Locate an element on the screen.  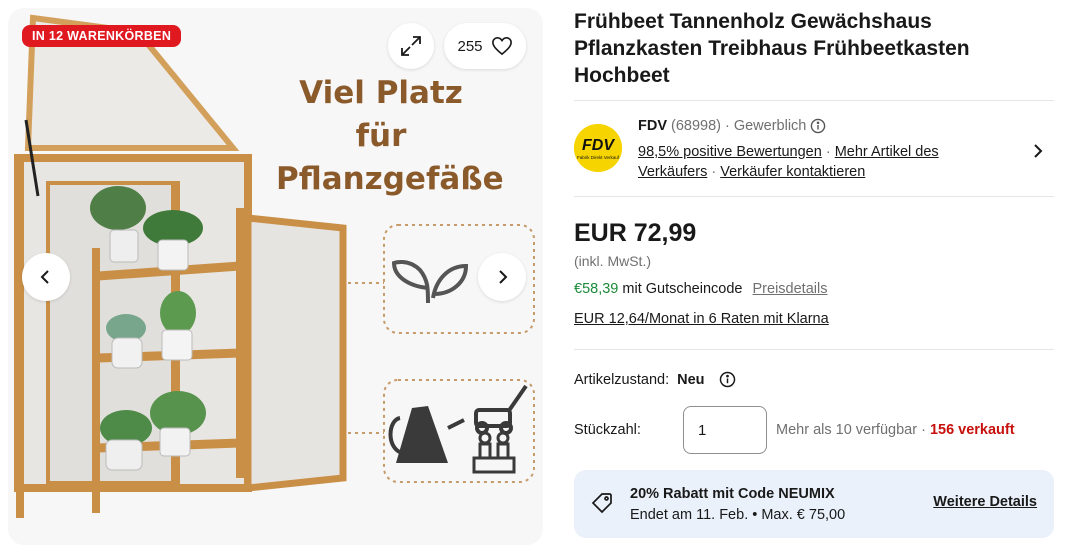
watch-button: 255 is located at coordinates (485, 46).